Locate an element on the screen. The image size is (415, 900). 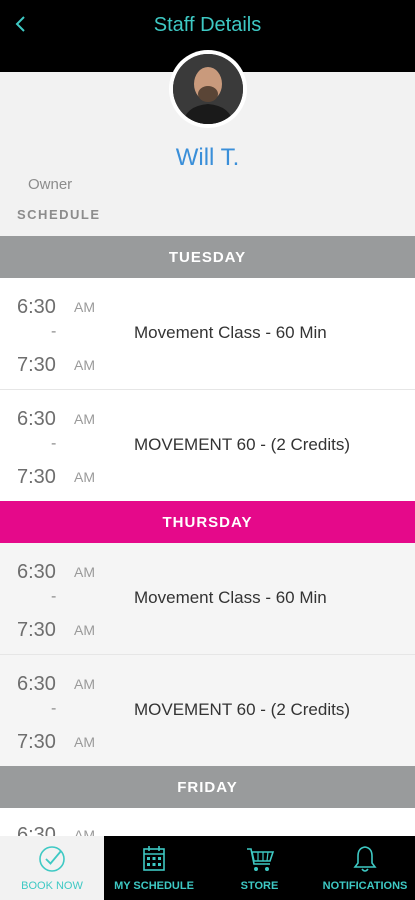
tab-label: NOTIFICATIONS is located at coordinates (365, 886).